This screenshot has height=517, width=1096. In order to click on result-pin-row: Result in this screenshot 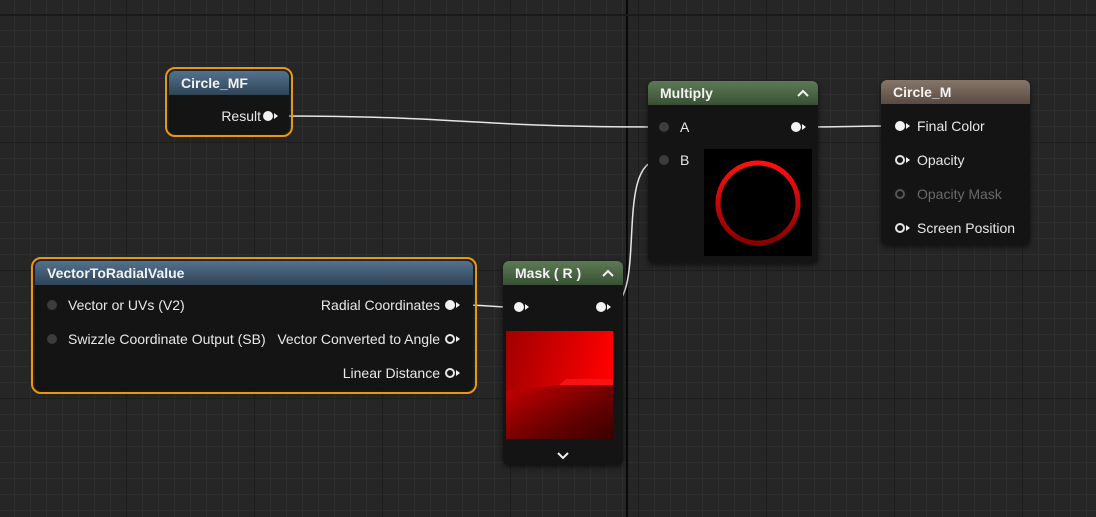, I will do `click(241, 116)`.